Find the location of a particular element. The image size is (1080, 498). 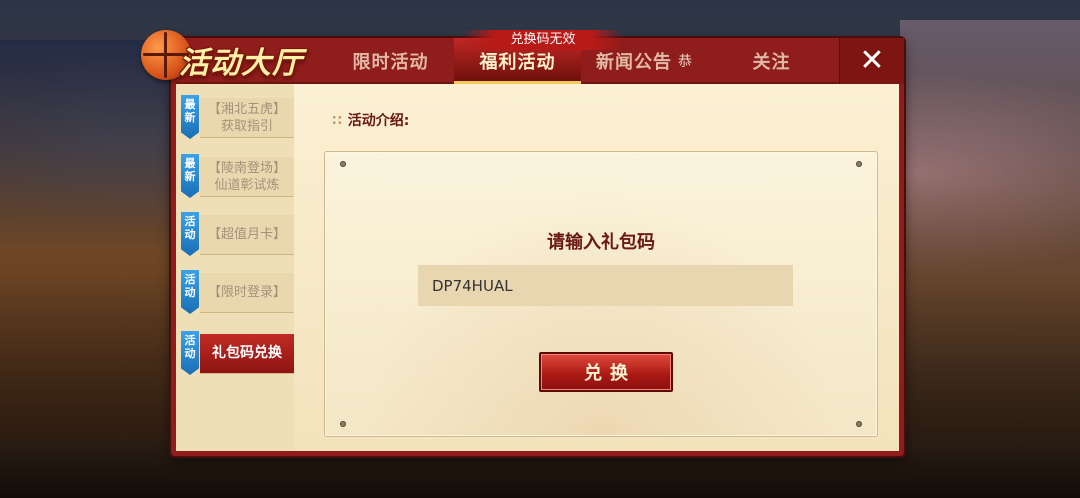

intro-heading: ∷ 活动介绍: is located at coordinates (370, 120).